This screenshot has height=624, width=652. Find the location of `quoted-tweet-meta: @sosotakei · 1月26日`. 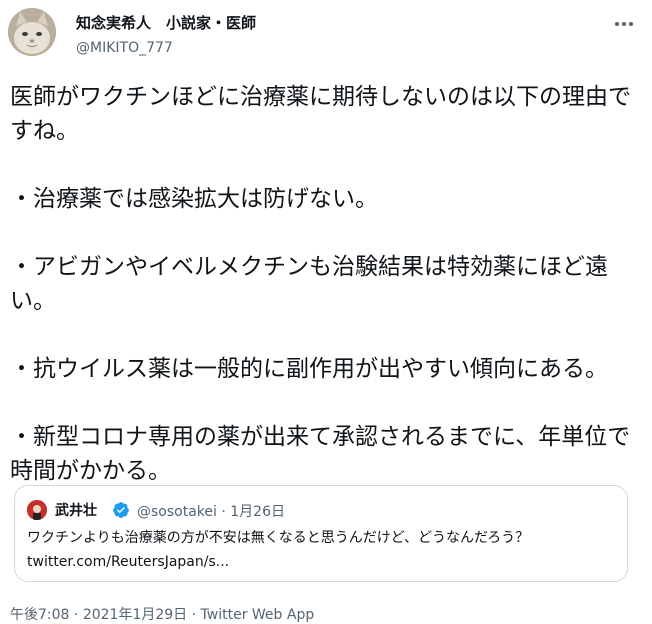

quoted-tweet-meta: @sosotakei · 1月26日 is located at coordinates (211, 511).